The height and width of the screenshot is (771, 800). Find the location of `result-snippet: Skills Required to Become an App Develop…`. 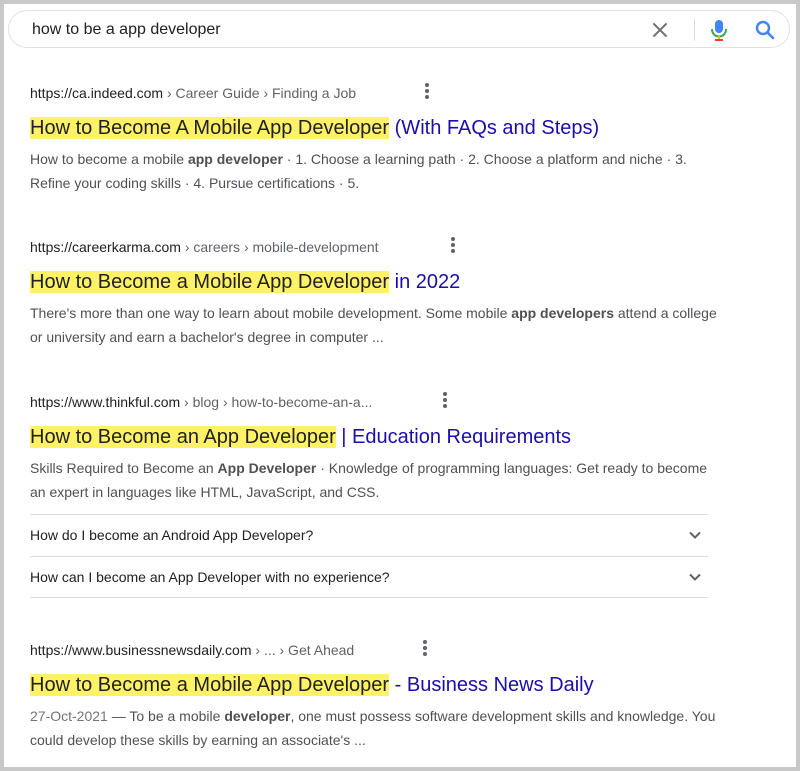

result-snippet: Skills Required to Become an App Develop… is located at coordinates (375, 480).